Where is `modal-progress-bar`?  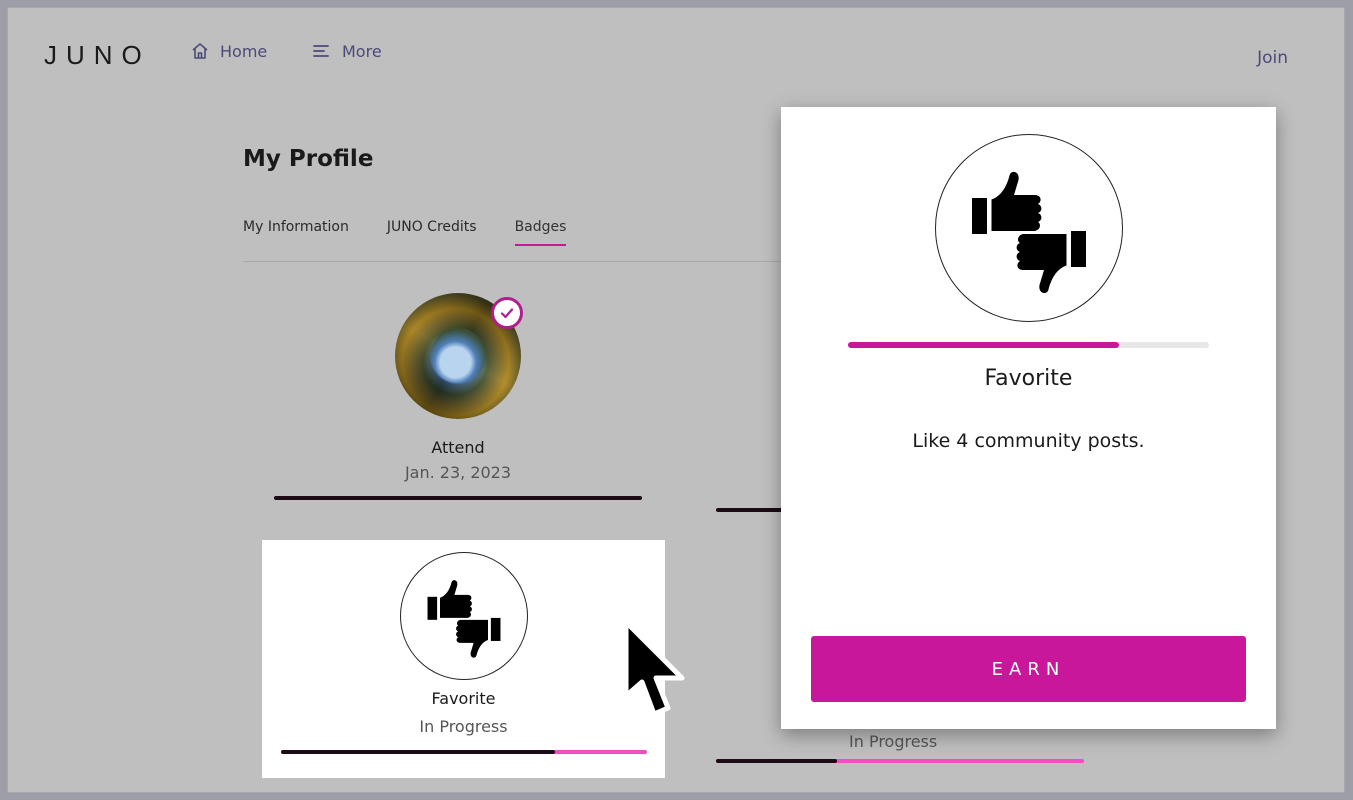
modal-progress-bar is located at coordinates (1028, 345).